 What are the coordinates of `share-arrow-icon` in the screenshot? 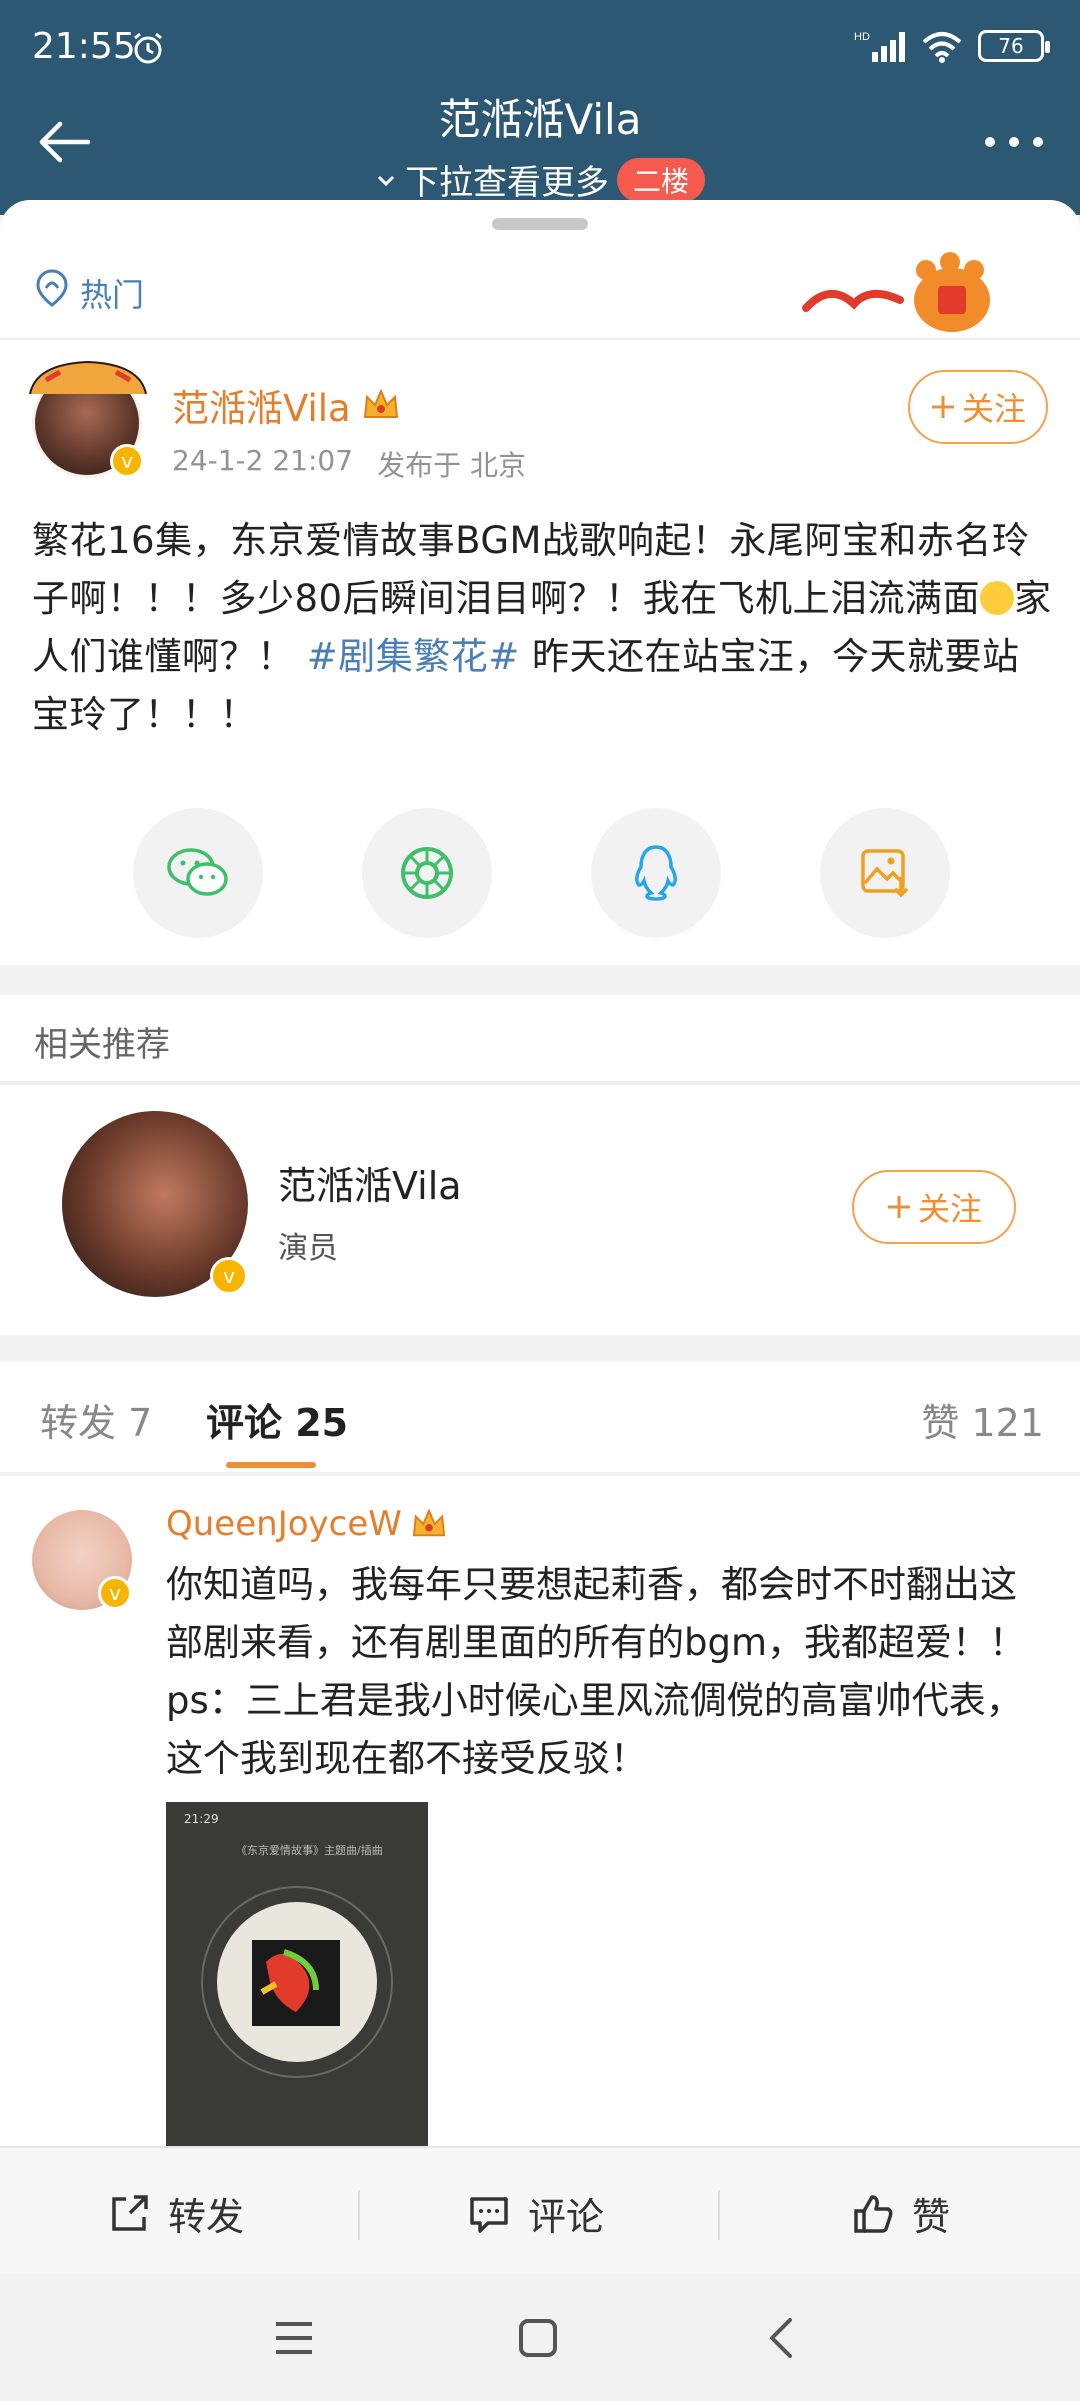 It's located at (130, 2212).